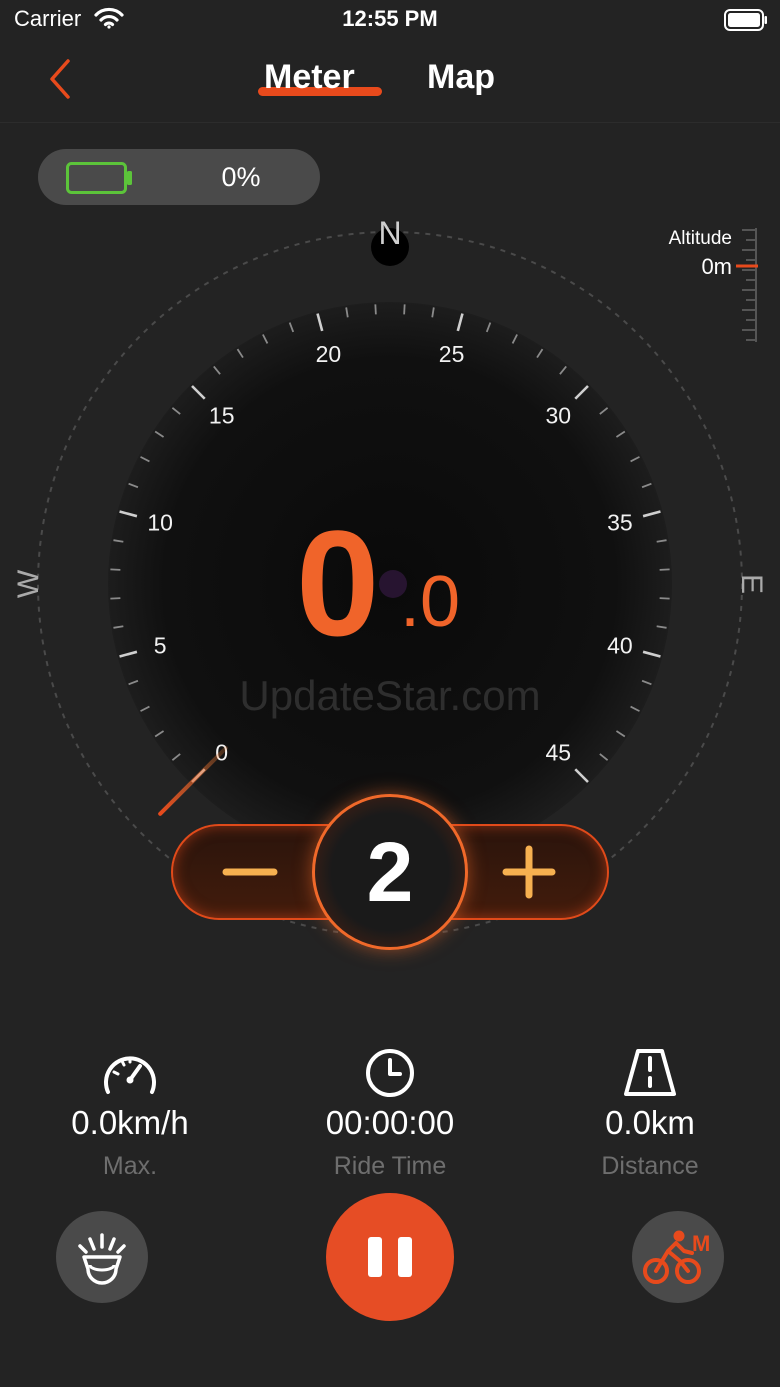 The height and width of the screenshot is (1387, 780). Describe the element at coordinates (222, 416) in the screenshot. I see `gauge-tick-label: 15` at that location.